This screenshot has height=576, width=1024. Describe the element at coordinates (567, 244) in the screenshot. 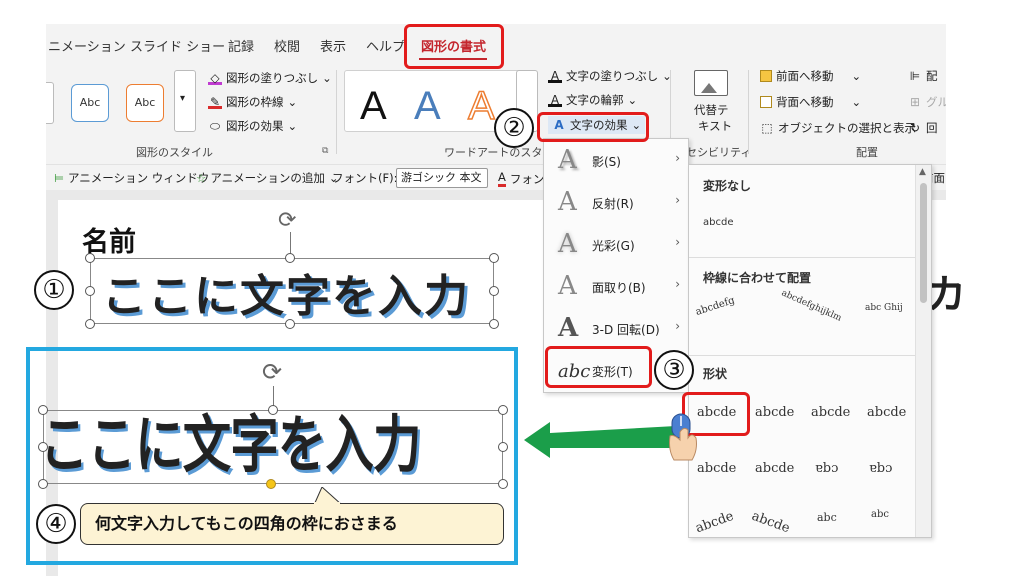

I see `glow-effect-icon: A` at that location.